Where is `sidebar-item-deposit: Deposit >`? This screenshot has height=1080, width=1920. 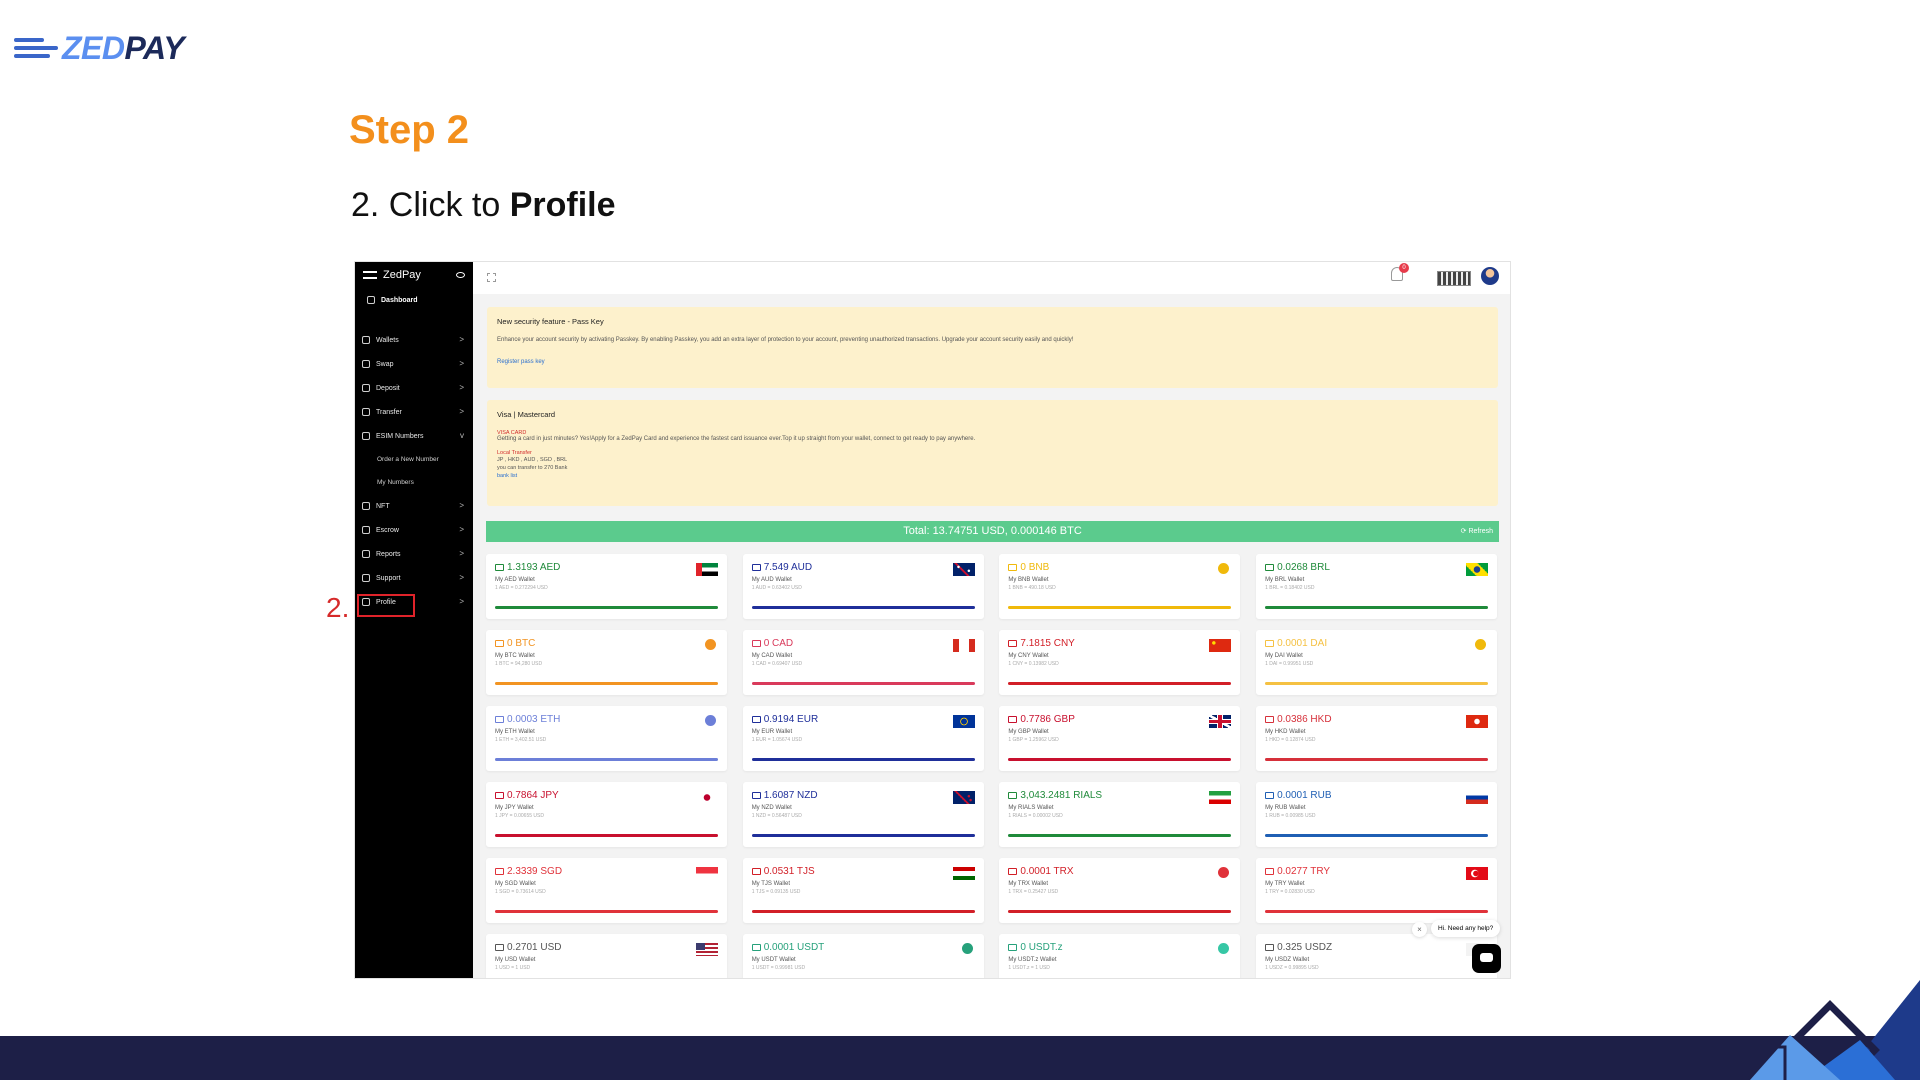 sidebar-item-deposit: Deposit > is located at coordinates (414, 388).